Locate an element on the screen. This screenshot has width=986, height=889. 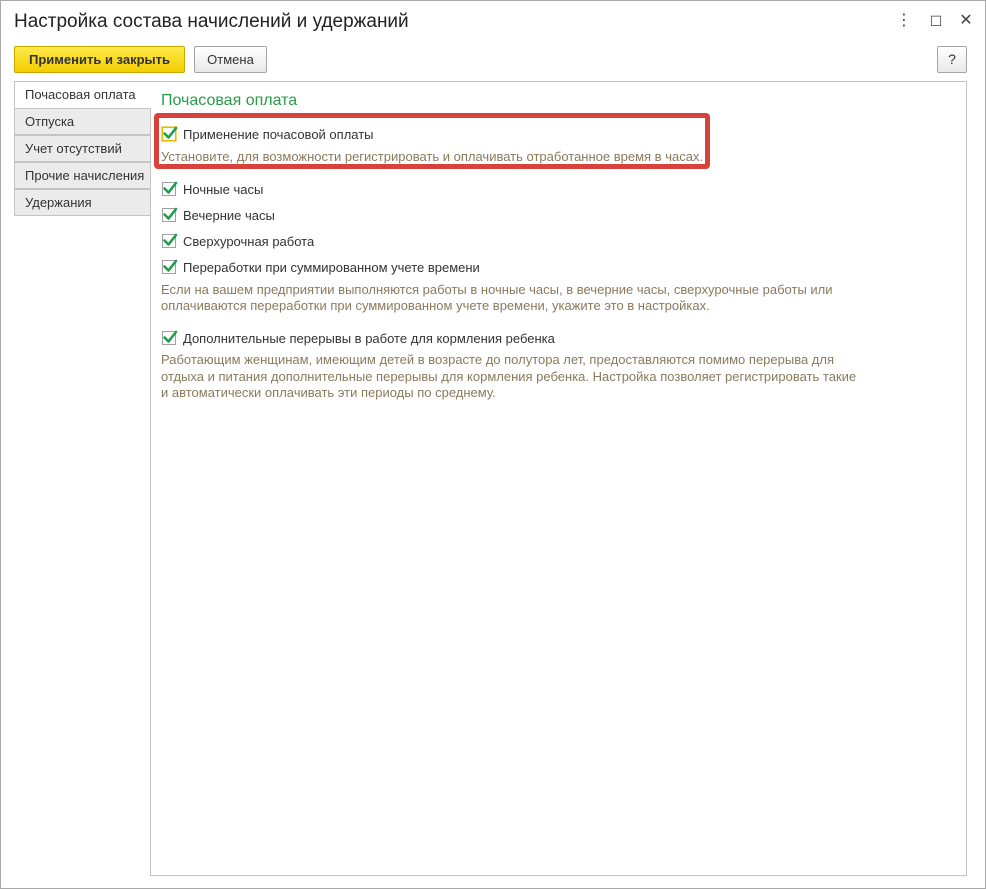
overtime-option: Сверхурочная работа is located at coordinates (238, 241).